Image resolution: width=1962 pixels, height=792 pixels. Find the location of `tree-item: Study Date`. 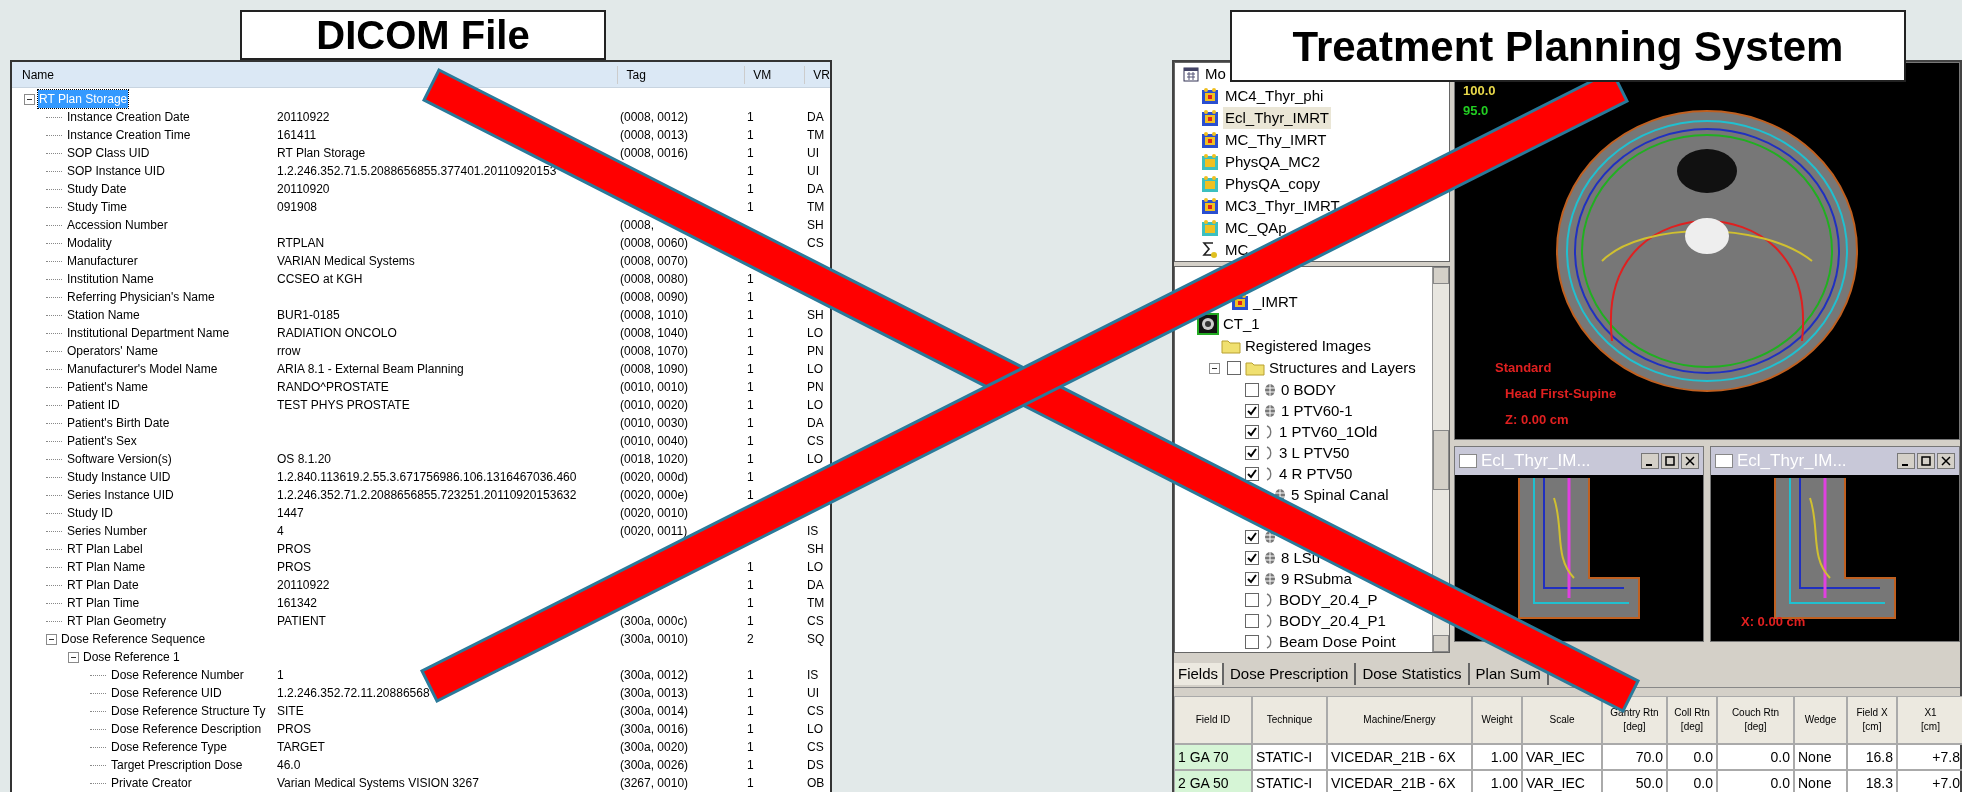

tree-item: Study Date is located at coordinates (97, 189).